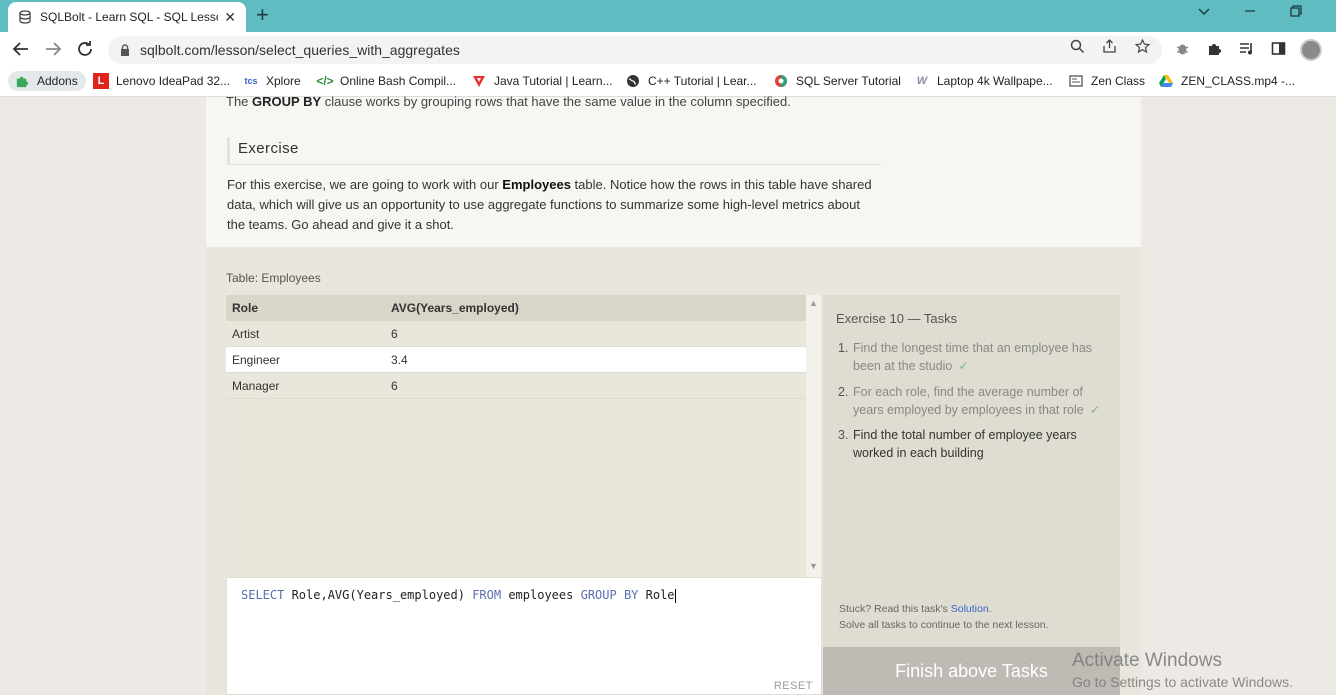 This screenshot has height=695, width=1336. What do you see at coordinates (781, 81) in the screenshot?
I see `sql-icon` at bounding box center [781, 81].